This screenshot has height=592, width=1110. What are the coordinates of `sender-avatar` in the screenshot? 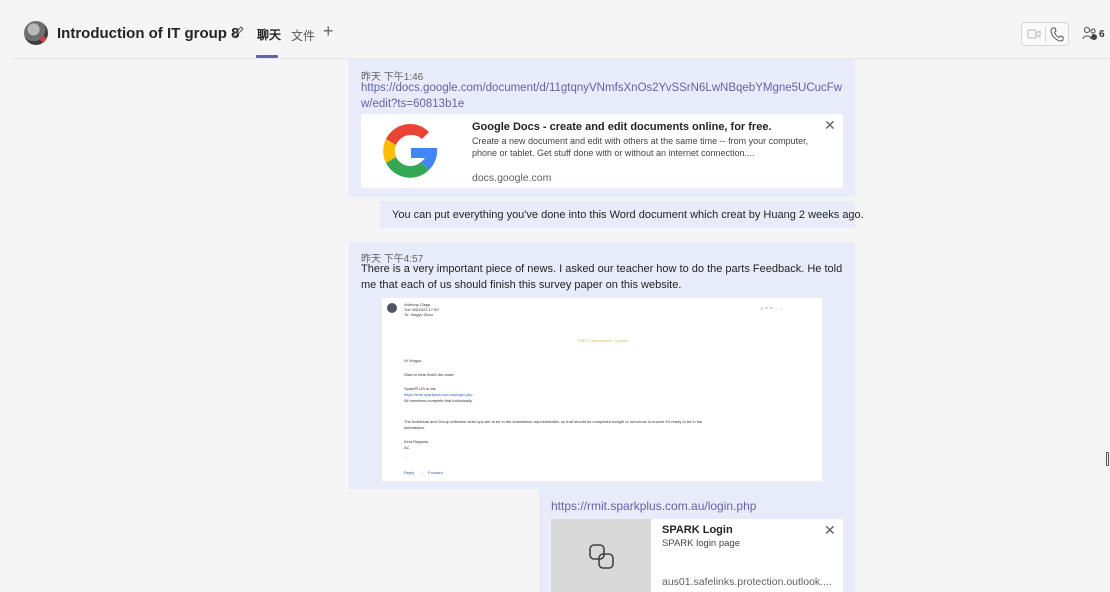 It's located at (392, 308).